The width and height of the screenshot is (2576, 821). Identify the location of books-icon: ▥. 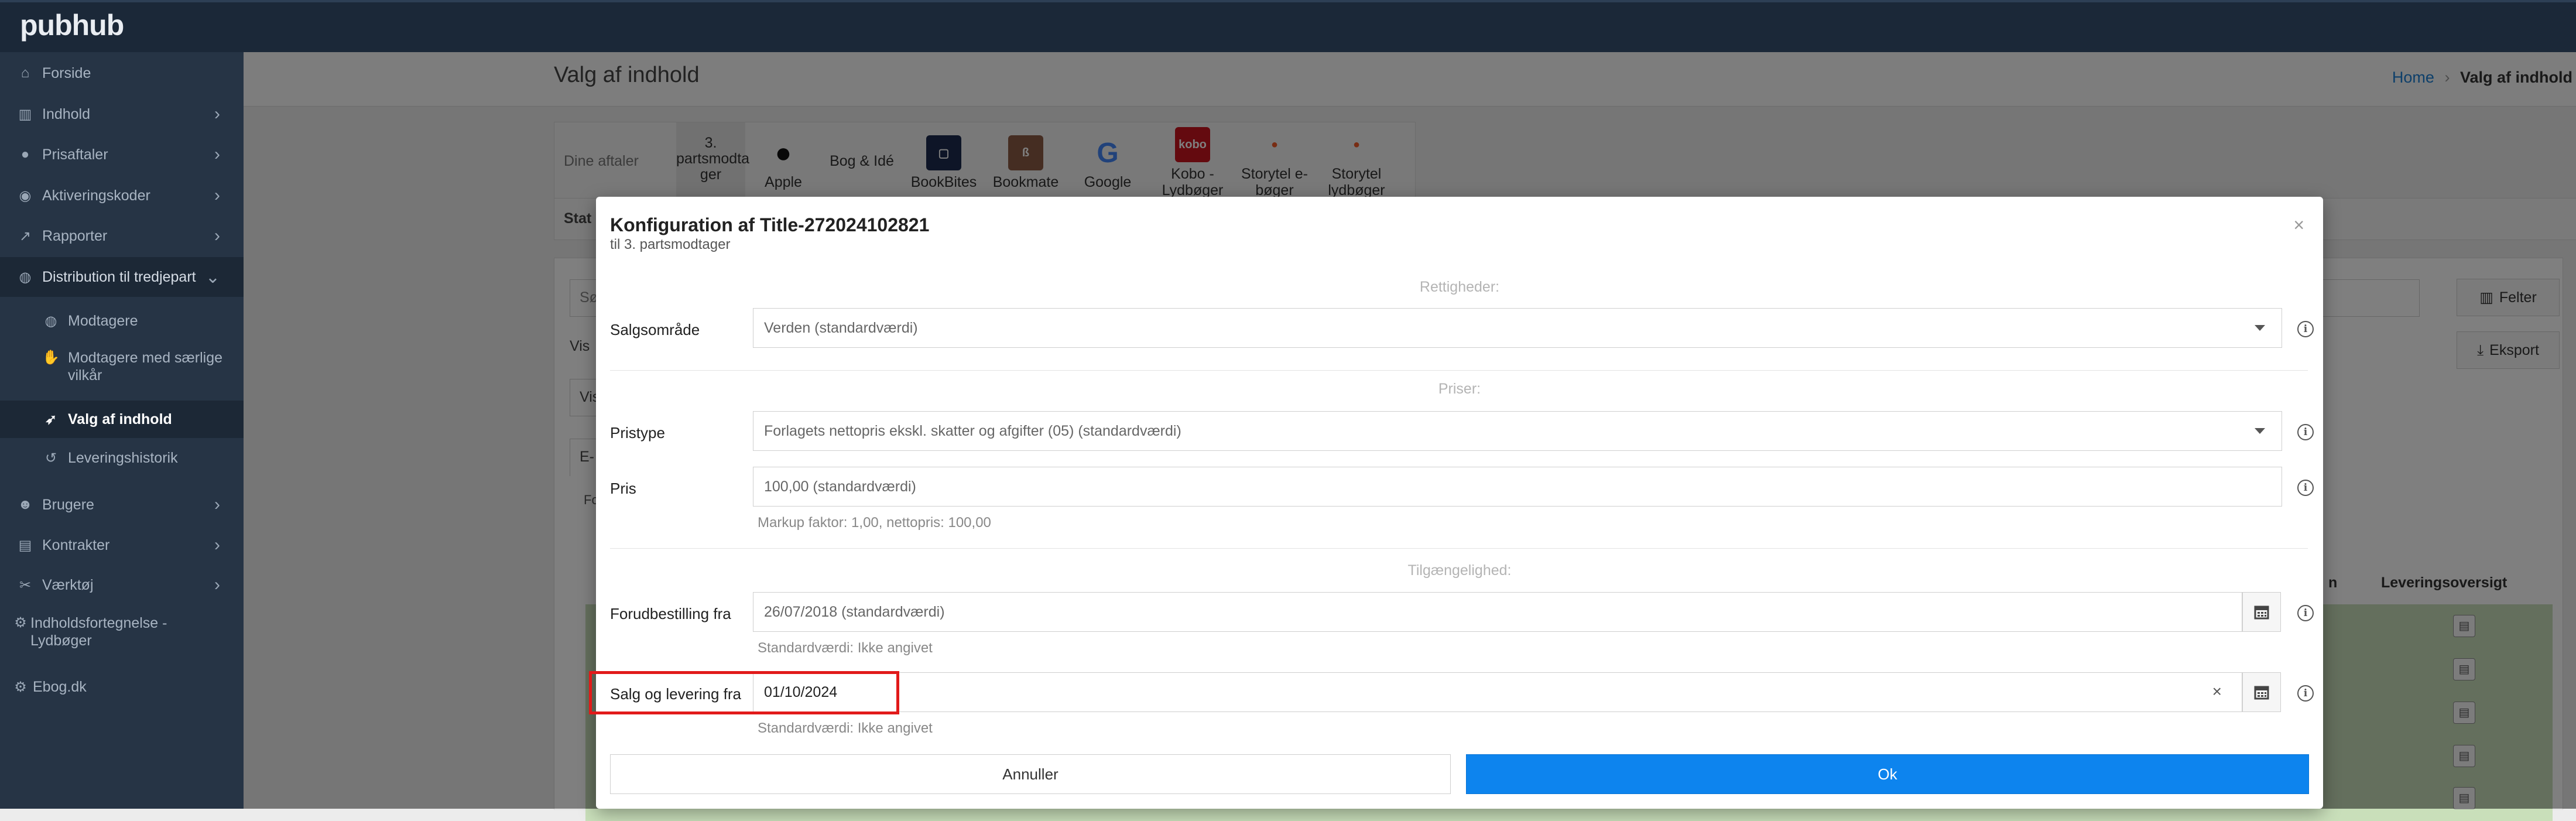
(25, 114).